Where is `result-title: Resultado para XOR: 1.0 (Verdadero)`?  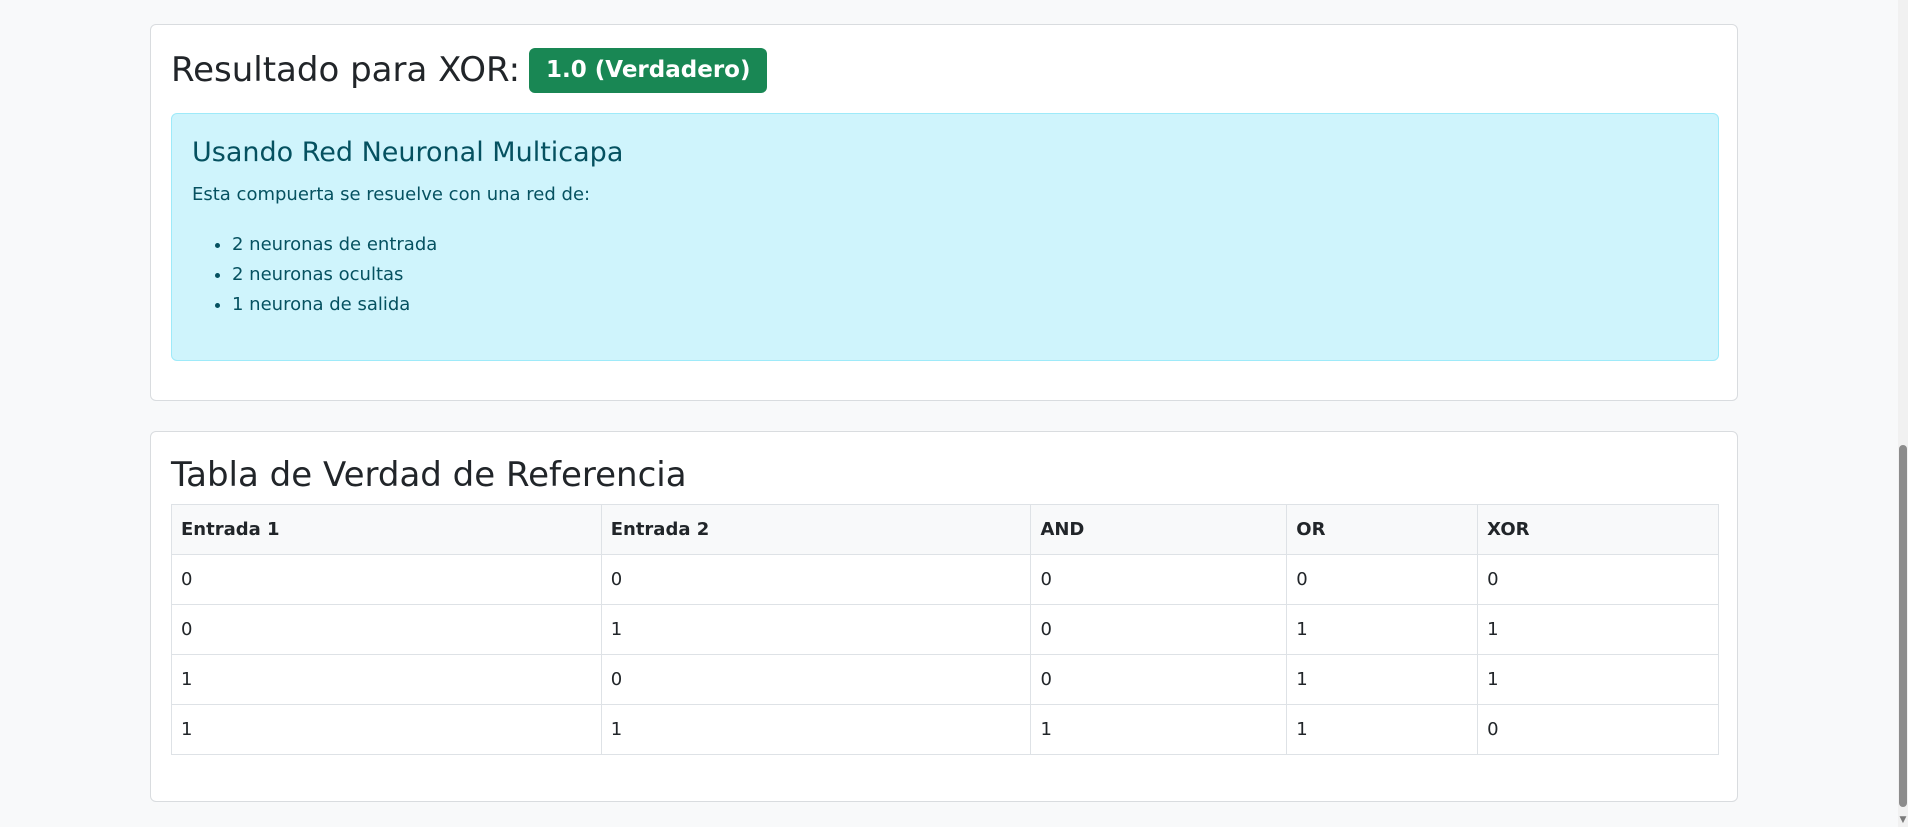 result-title: Resultado para XOR: 1.0 (Verdadero) is located at coordinates (469, 70).